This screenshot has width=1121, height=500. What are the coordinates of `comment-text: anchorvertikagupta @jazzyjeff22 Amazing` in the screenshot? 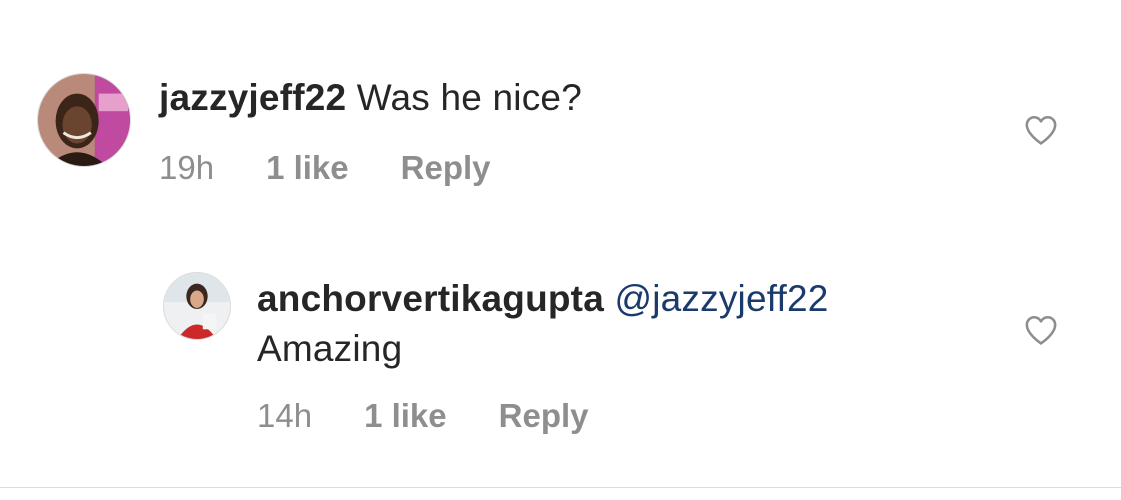 It's located at (637, 324).